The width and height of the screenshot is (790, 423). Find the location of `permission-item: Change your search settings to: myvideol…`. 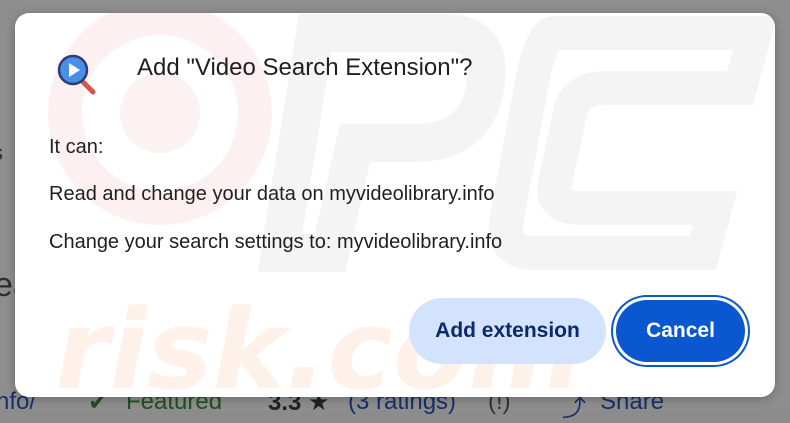

permission-item: Change your search settings to: myvideol… is located at coordinates (276, 242).